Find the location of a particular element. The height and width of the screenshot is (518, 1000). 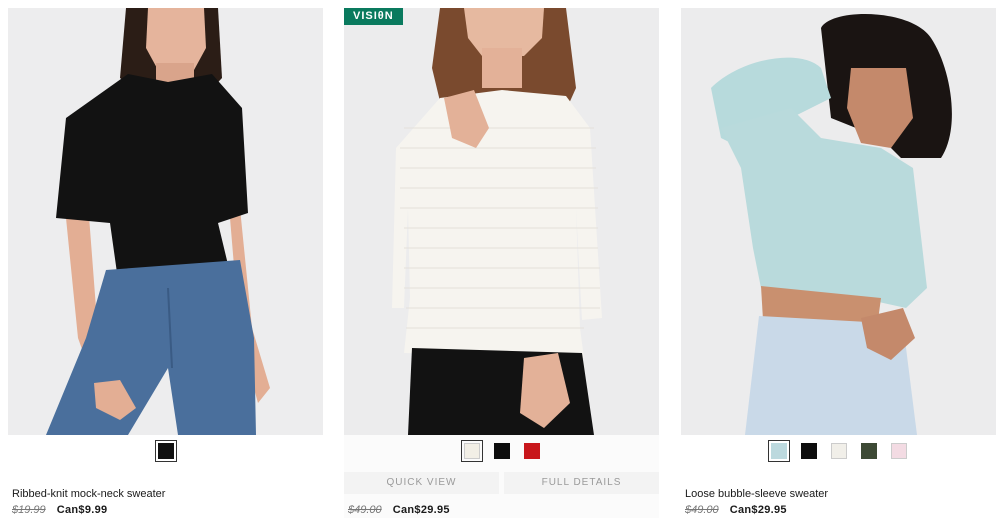

full-details-button: FULL DETAILS is located at coordinates (581, 483).